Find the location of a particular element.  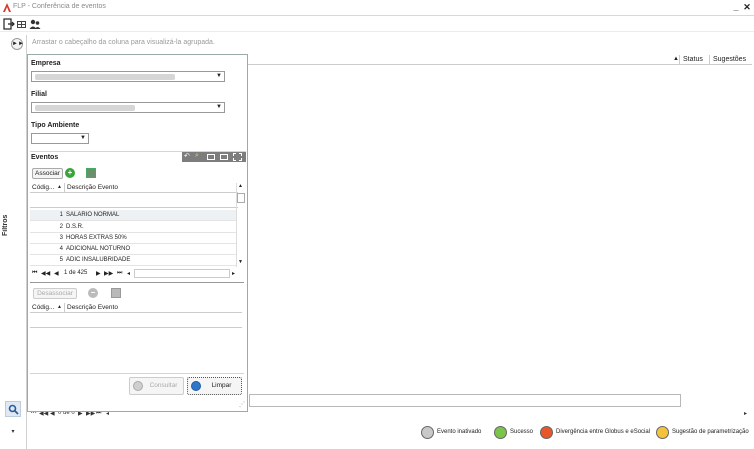

row-description: D.S.R. is located at coordinates (75, 227).